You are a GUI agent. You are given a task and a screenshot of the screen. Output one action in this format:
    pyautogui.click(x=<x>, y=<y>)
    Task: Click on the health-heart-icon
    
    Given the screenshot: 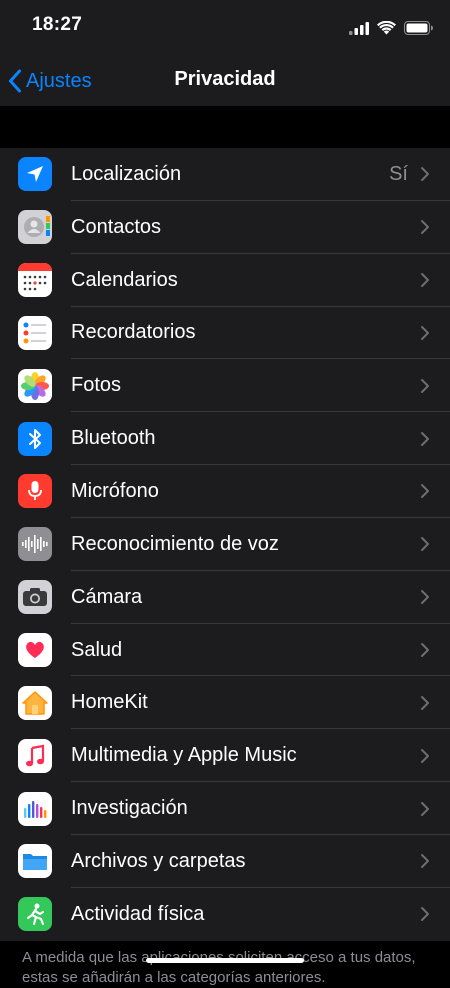 What is the action you would take?
    pyautogui.click(x=35, y=650)
    